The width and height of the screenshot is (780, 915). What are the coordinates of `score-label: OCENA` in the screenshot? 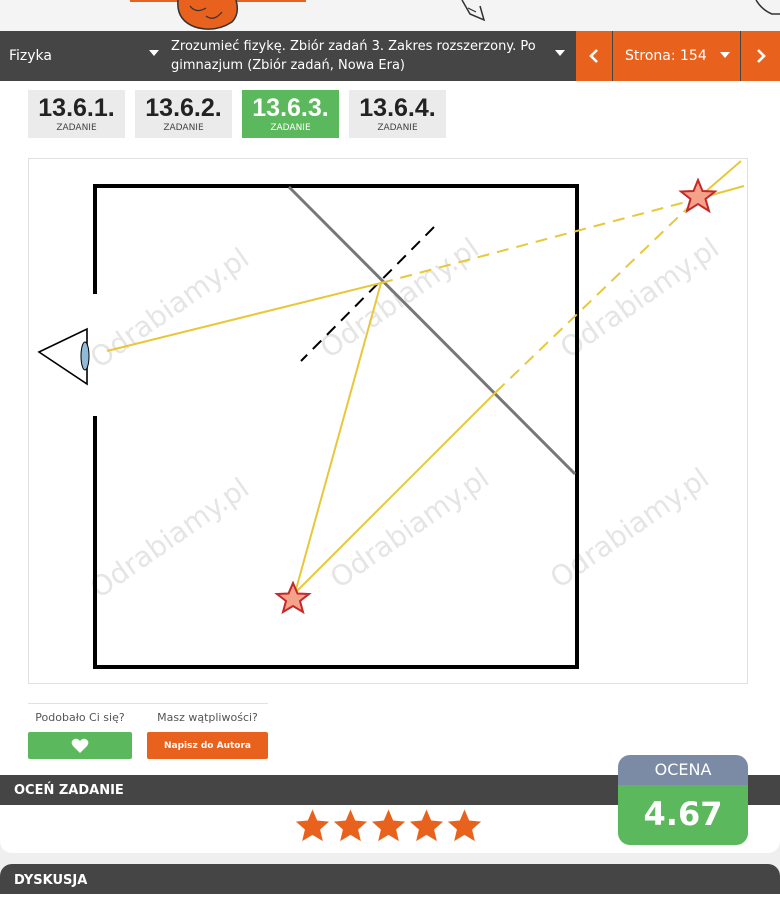 It's located at (683, 770).